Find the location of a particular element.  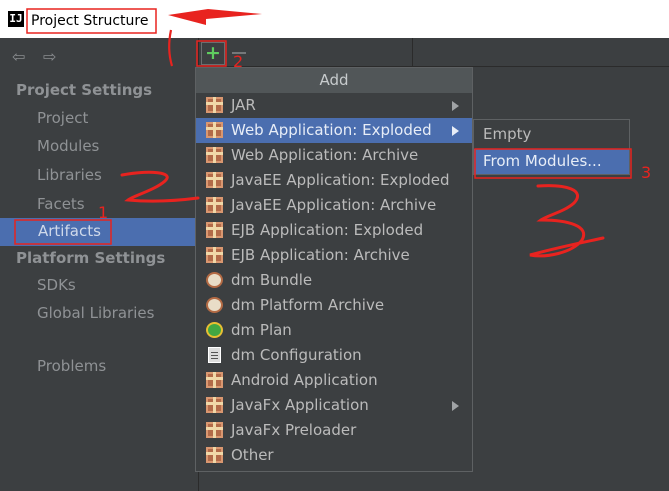

annotation-stroke is located at coordinates (171, 48).